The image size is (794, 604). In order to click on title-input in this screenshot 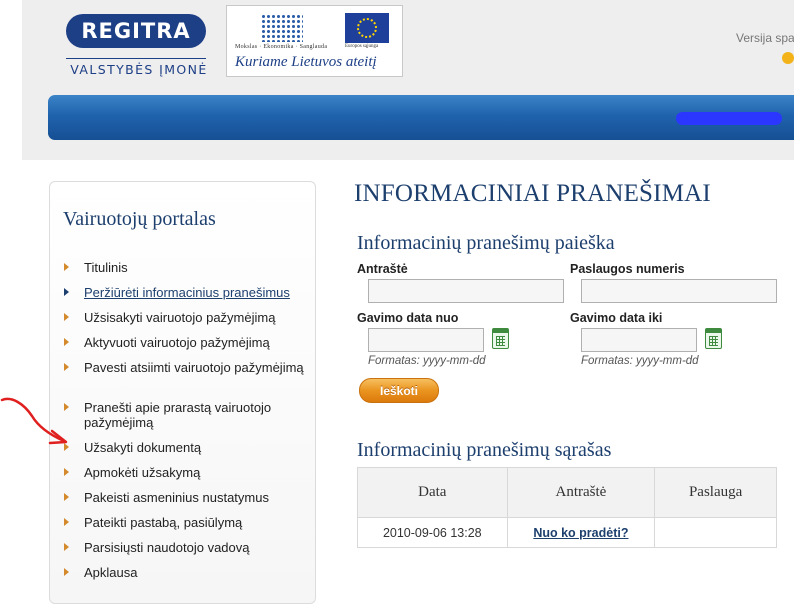, I will do `click(466, 291)`.